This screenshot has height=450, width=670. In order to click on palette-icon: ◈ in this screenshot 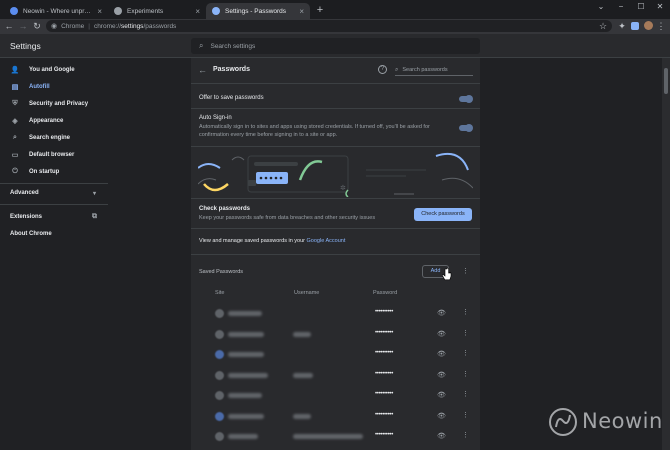, I will do `click(15, 121)`.